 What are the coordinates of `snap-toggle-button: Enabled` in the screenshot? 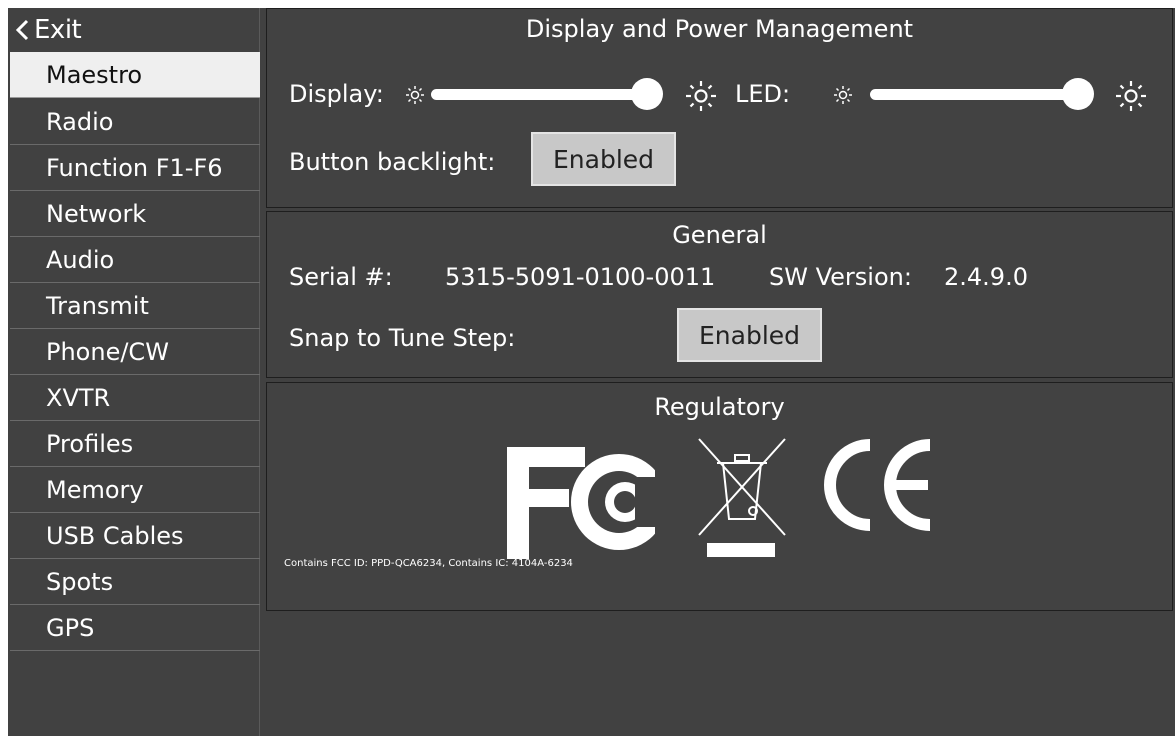 It's located at (749, 335).